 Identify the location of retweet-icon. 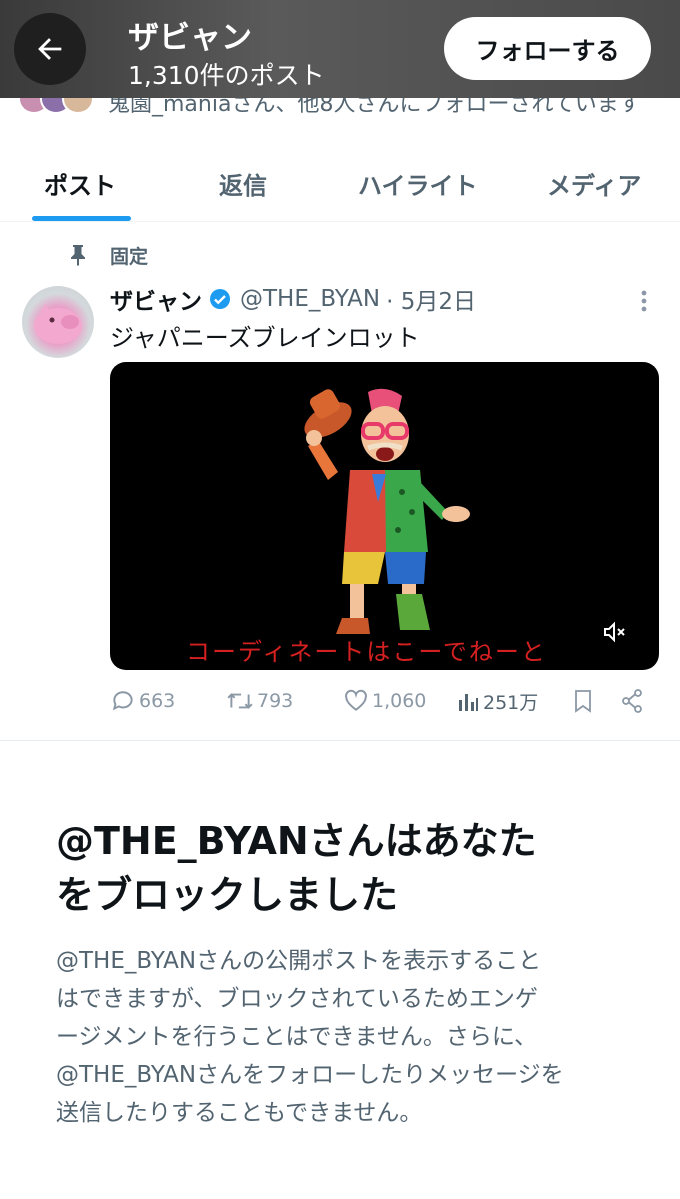
(240, 701).